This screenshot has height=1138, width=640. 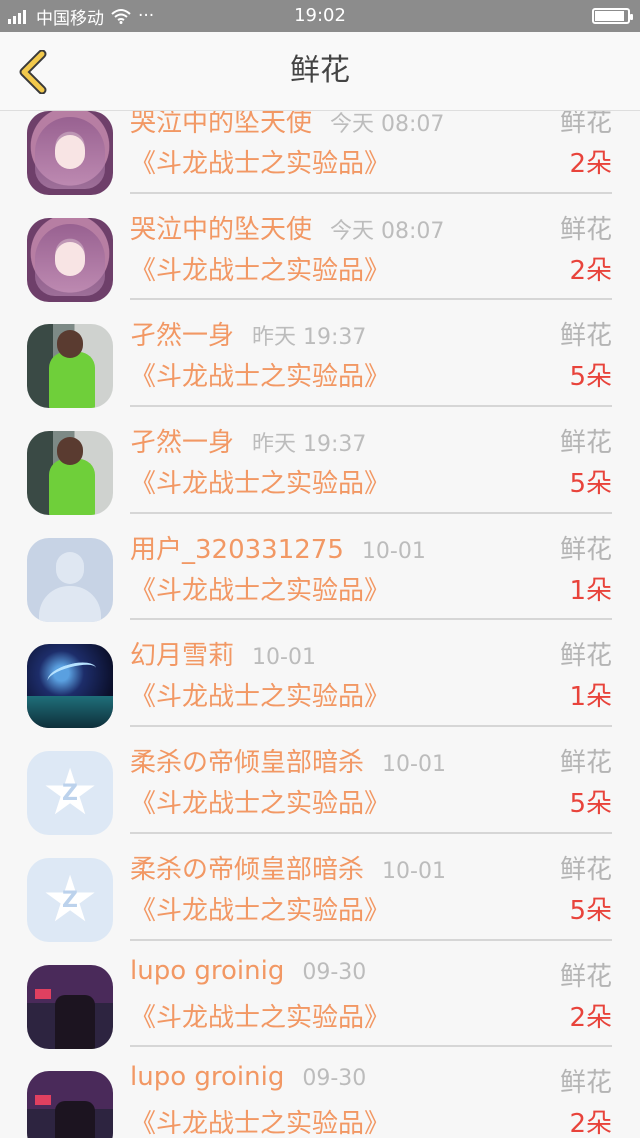 I want to click on sender-name-text: 用户_320331275, so click(x=237, y=550).